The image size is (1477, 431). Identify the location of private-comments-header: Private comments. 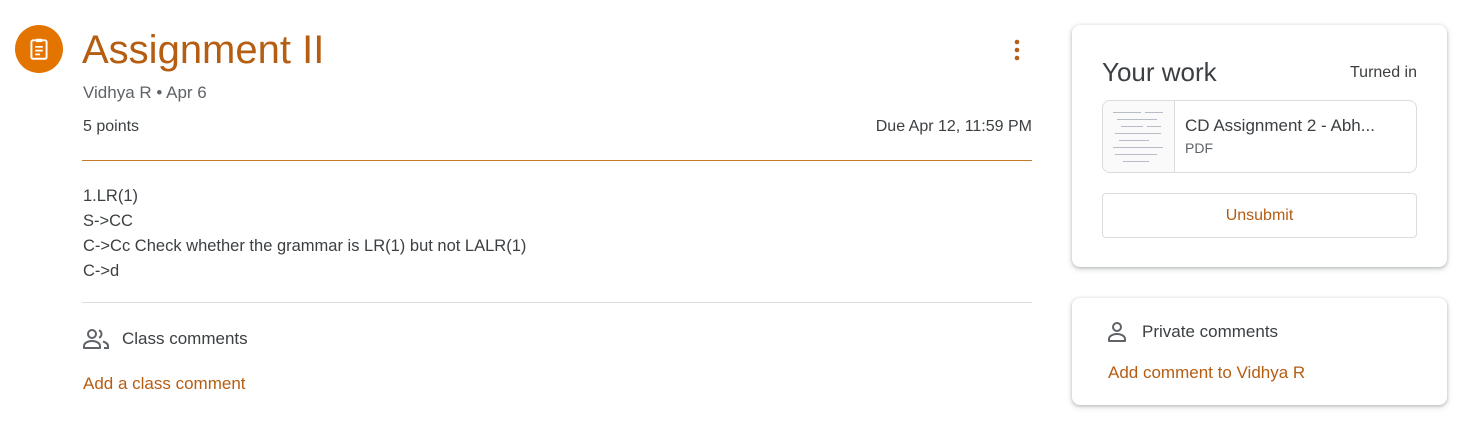
(1192, 332).